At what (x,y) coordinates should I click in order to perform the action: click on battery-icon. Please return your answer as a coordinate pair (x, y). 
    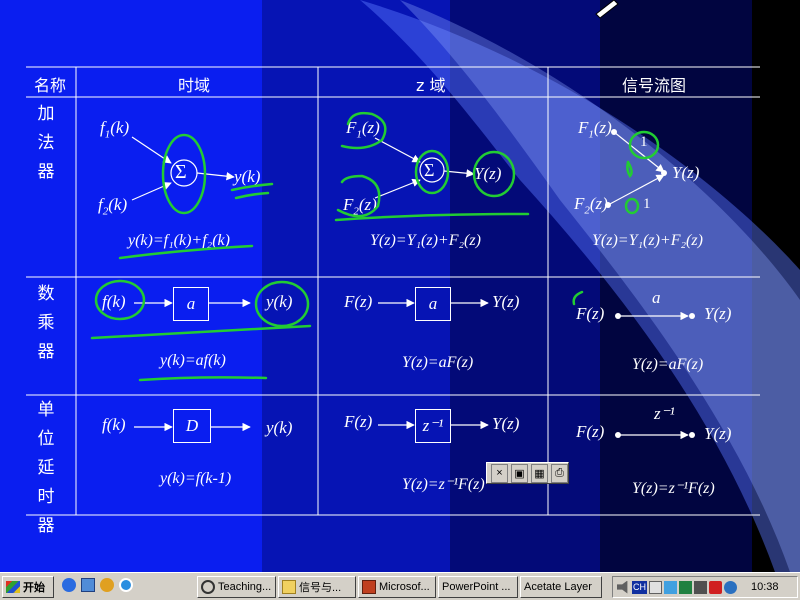
    Looking at the image, I should click on (700, 587).